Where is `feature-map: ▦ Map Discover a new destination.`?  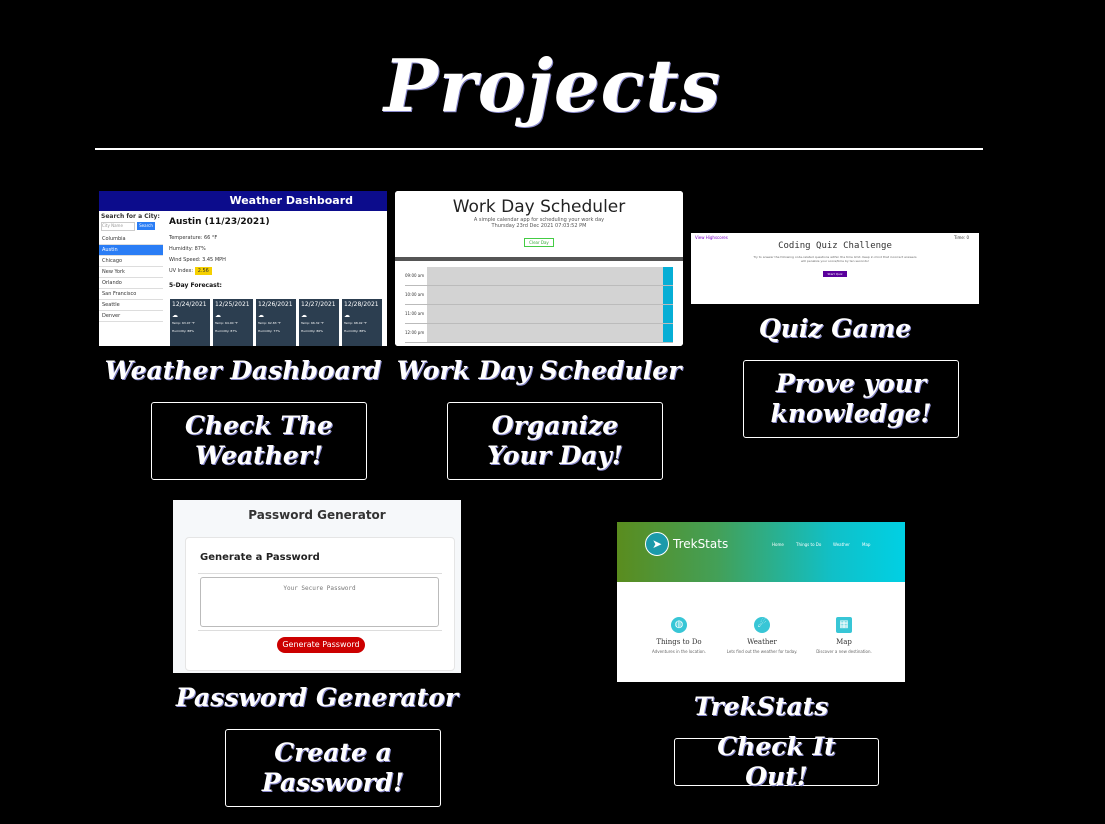 feature-map: ▦ Map Discover a new destination. is located at coordinates (844, 635).